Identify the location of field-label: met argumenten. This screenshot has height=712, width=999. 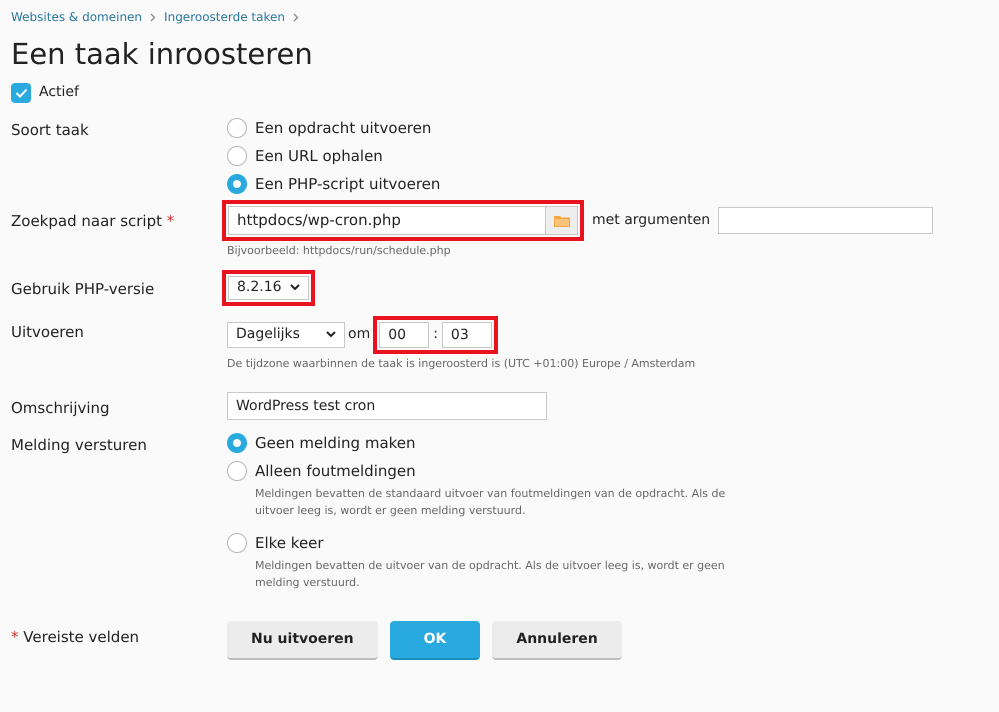
(651, 220).